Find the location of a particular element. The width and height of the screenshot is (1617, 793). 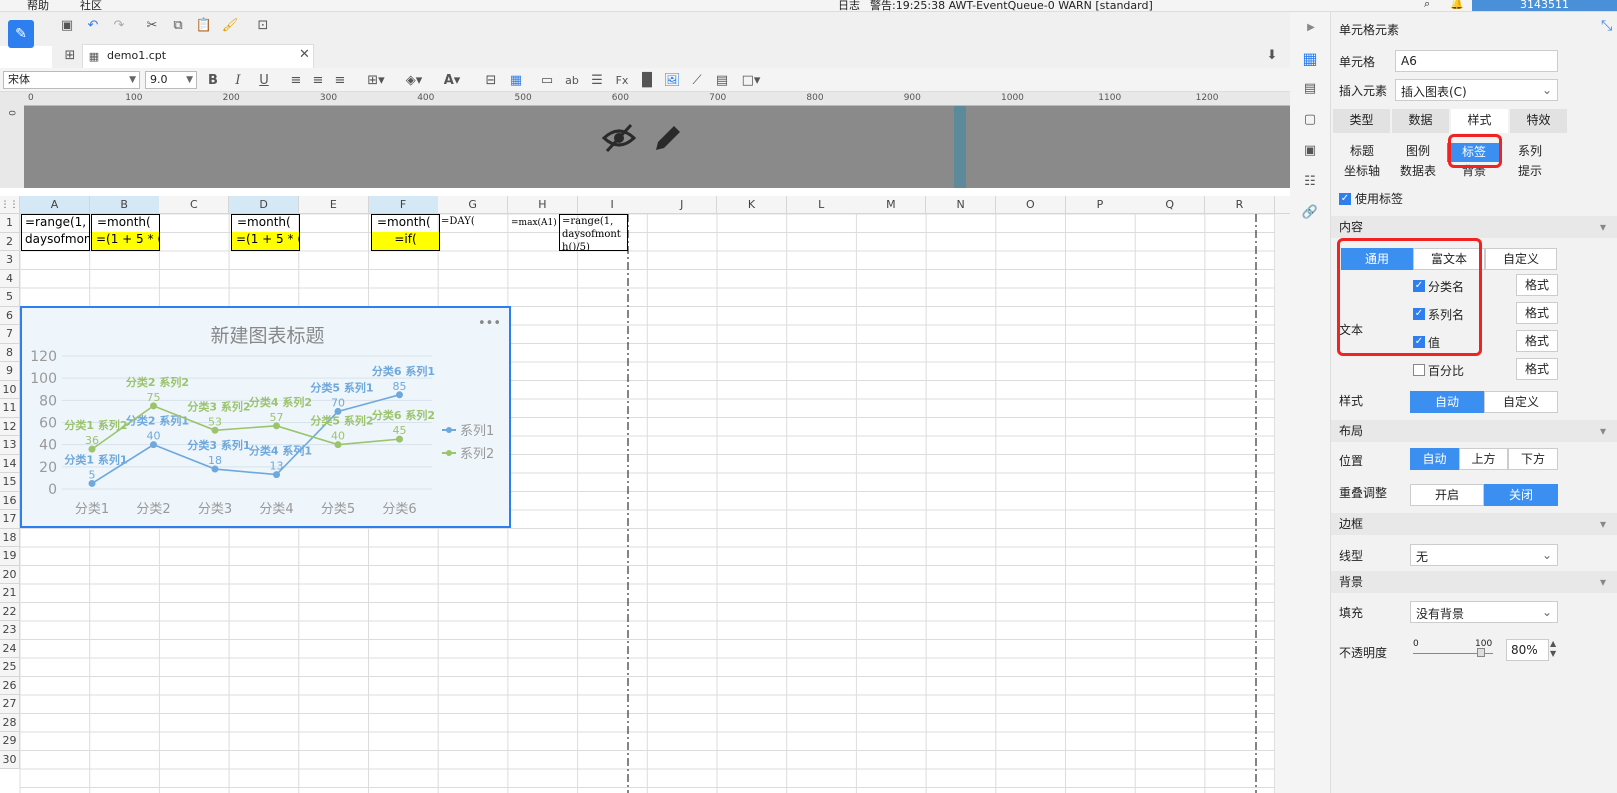

cell-d2: =(1 + 5 * ( is located at coordinates (265, 241).